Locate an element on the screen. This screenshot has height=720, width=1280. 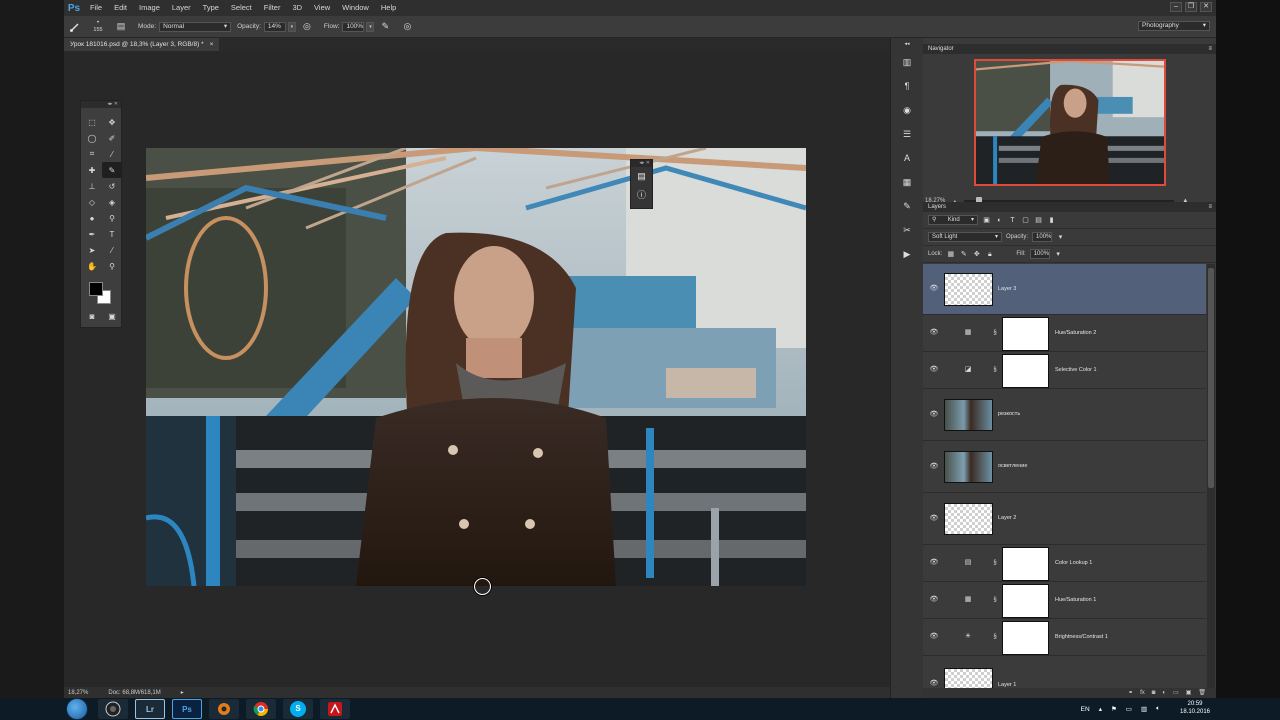
paragraph-panel-icon: ¶ is located at coordinates (907, 86).